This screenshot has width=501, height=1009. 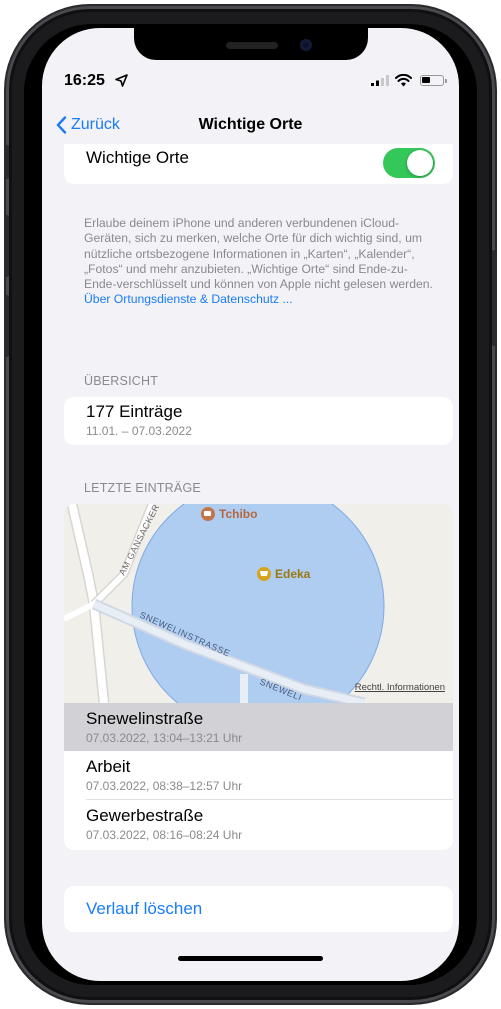 I want to click on clear-history-button: Verlauf löschen, so click(x=144, y=909).